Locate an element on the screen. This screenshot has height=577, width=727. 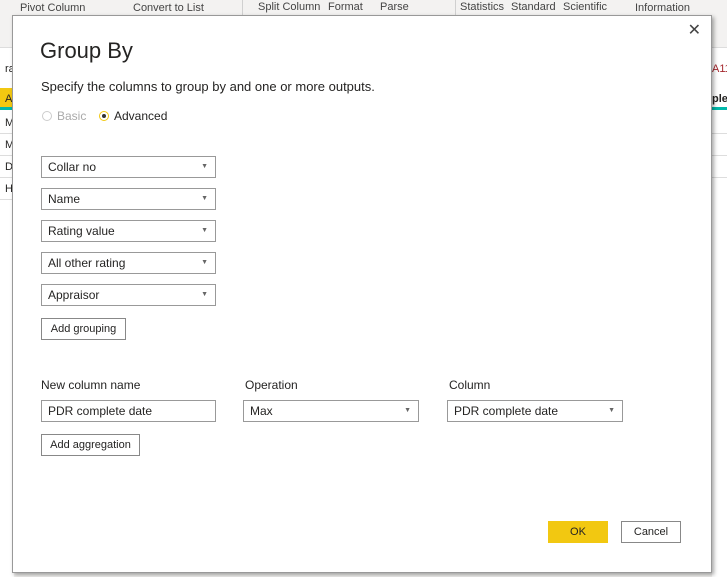
scientific-button: Scientific is located at coordinates (585, 7).